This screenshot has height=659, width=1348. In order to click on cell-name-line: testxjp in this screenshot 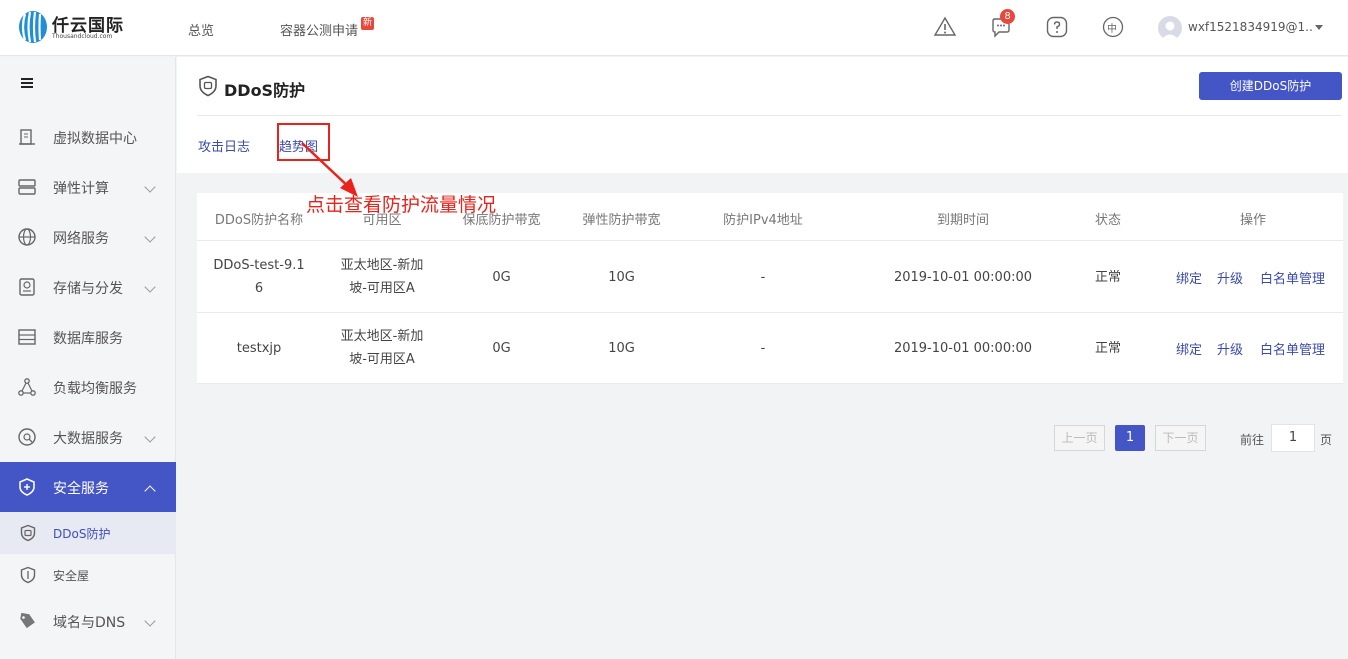, I will do `click(259, 348)`.